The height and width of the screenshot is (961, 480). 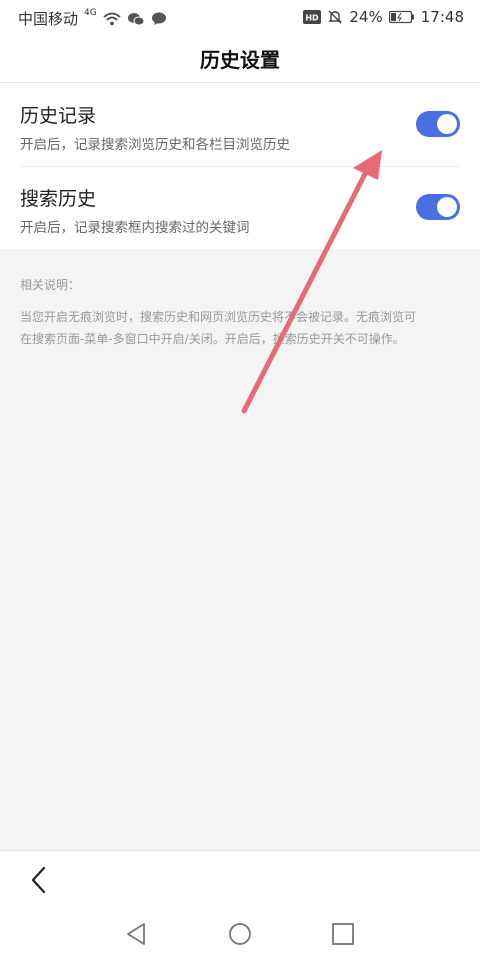 I want to click on bottom-bar, so click(x=240, y=905).